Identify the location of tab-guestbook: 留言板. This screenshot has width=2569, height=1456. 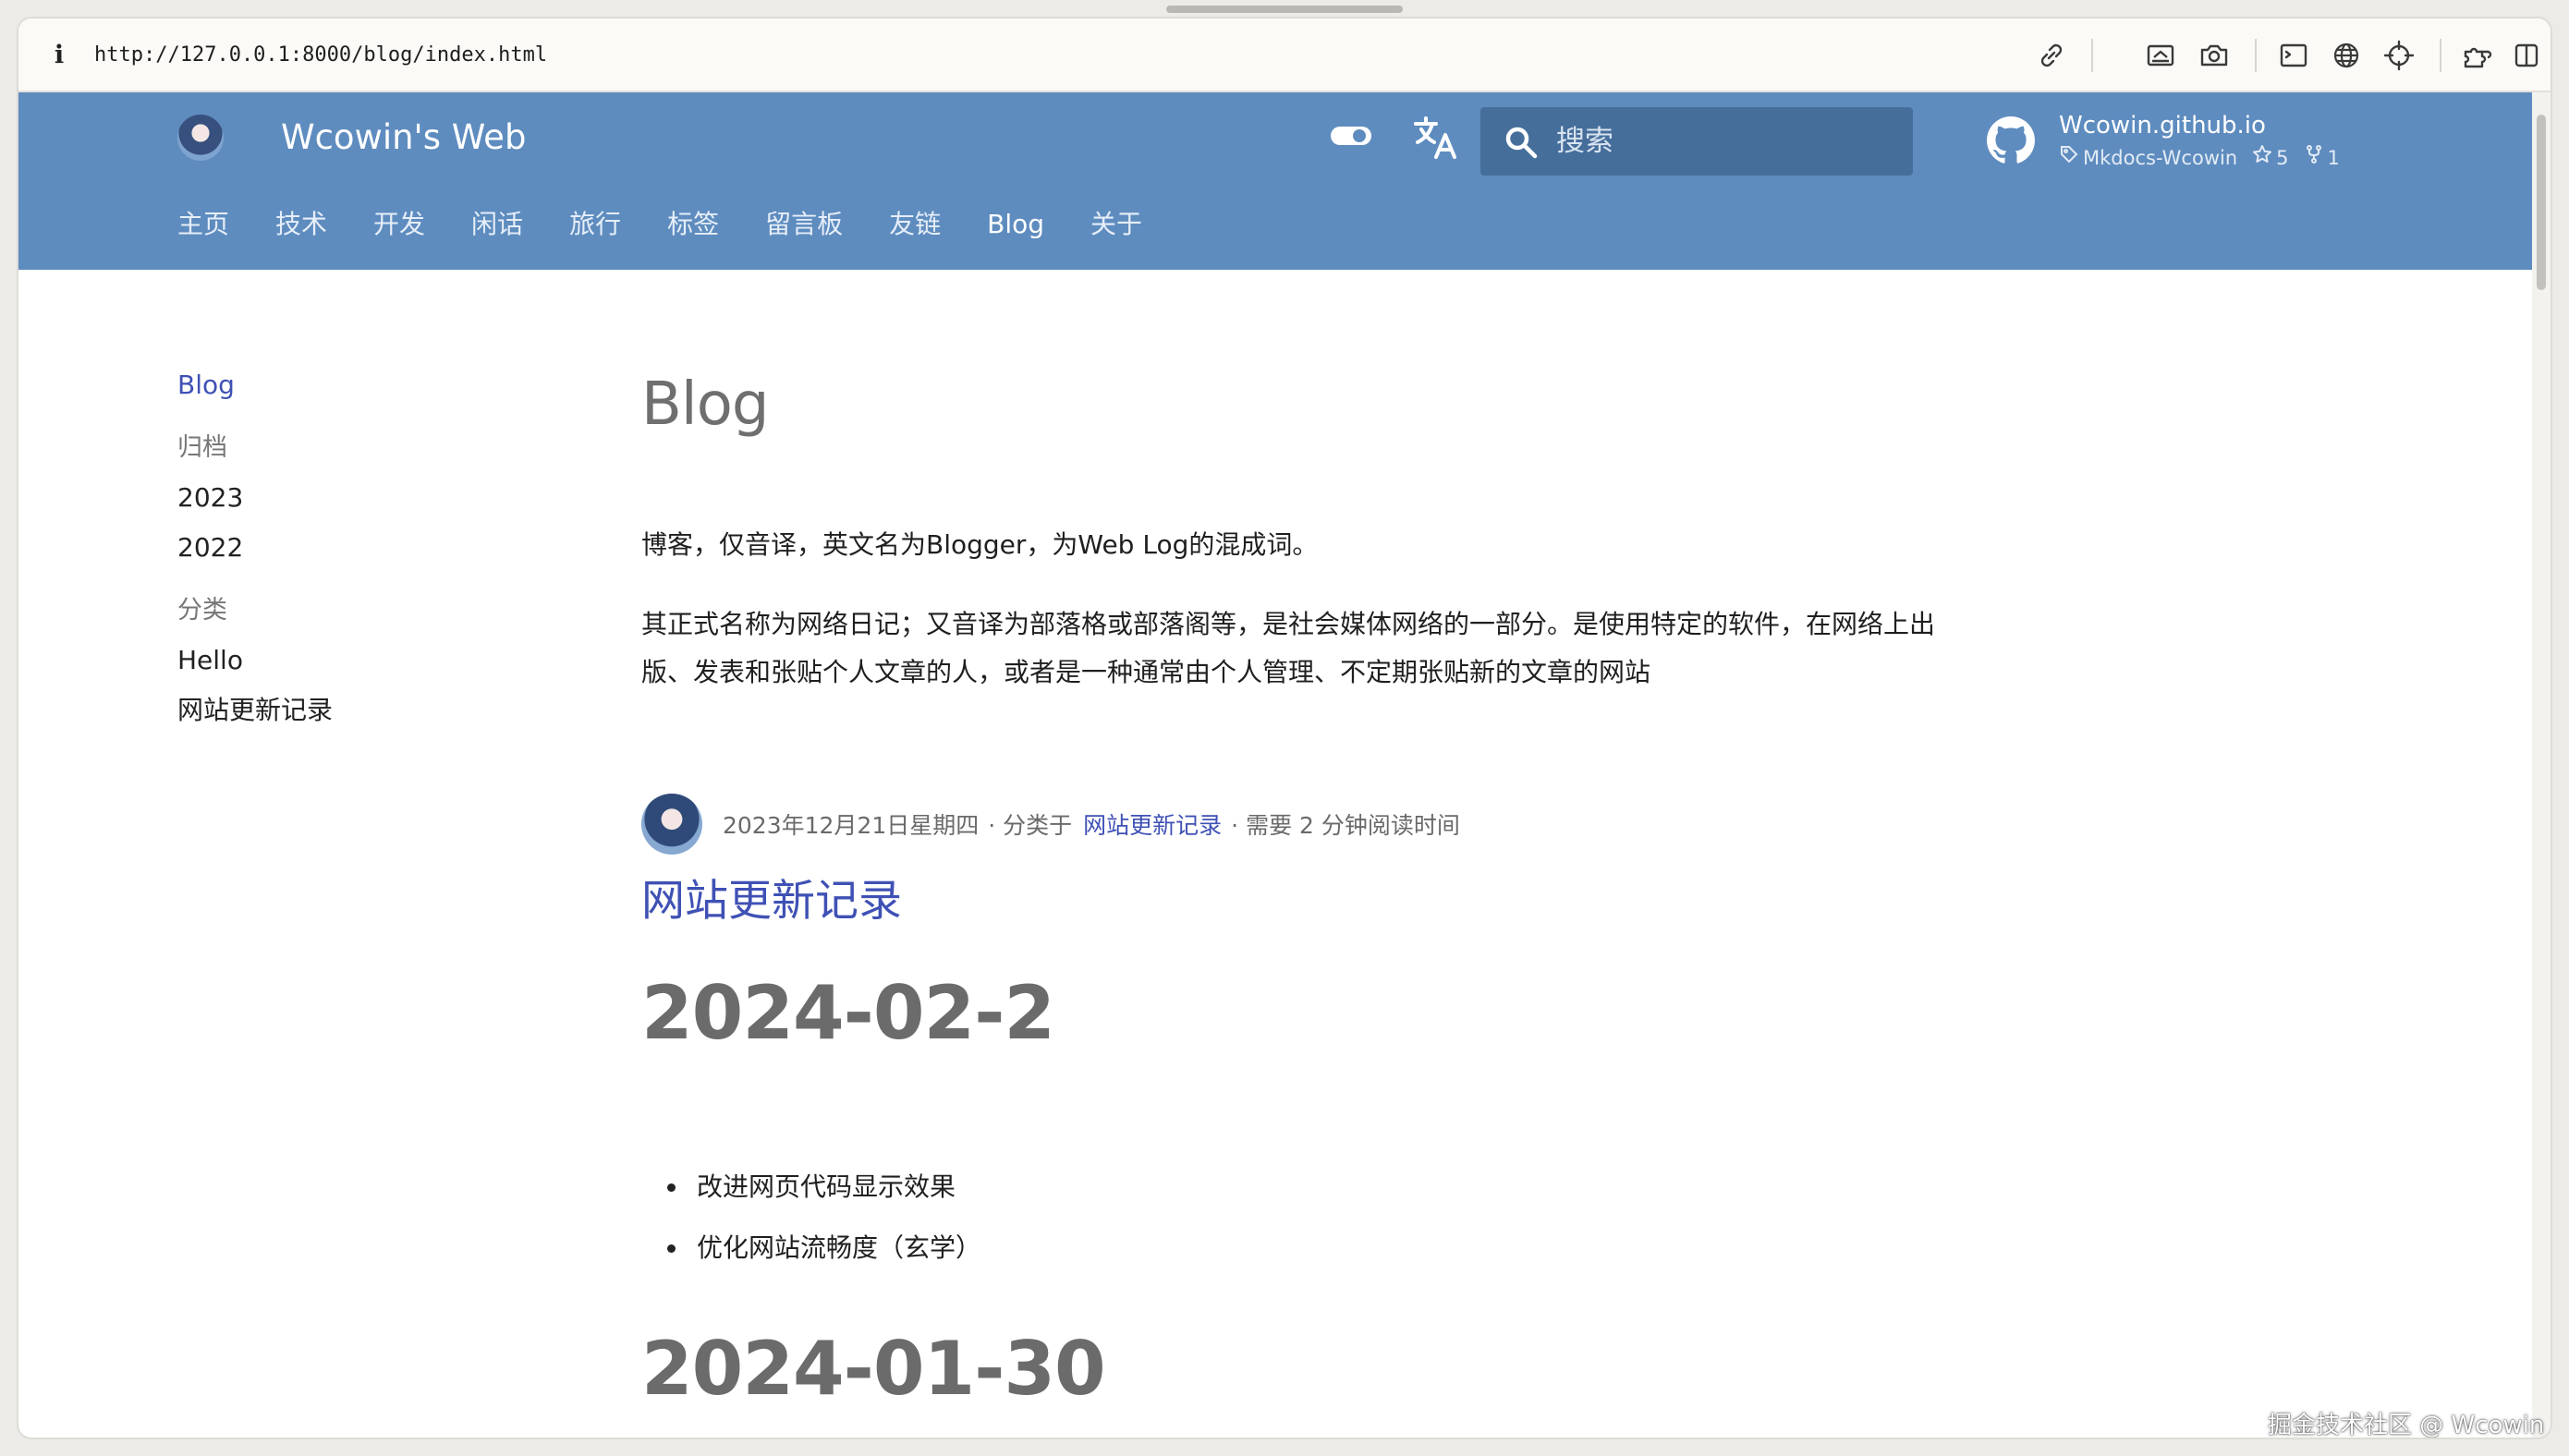
(804, 224).